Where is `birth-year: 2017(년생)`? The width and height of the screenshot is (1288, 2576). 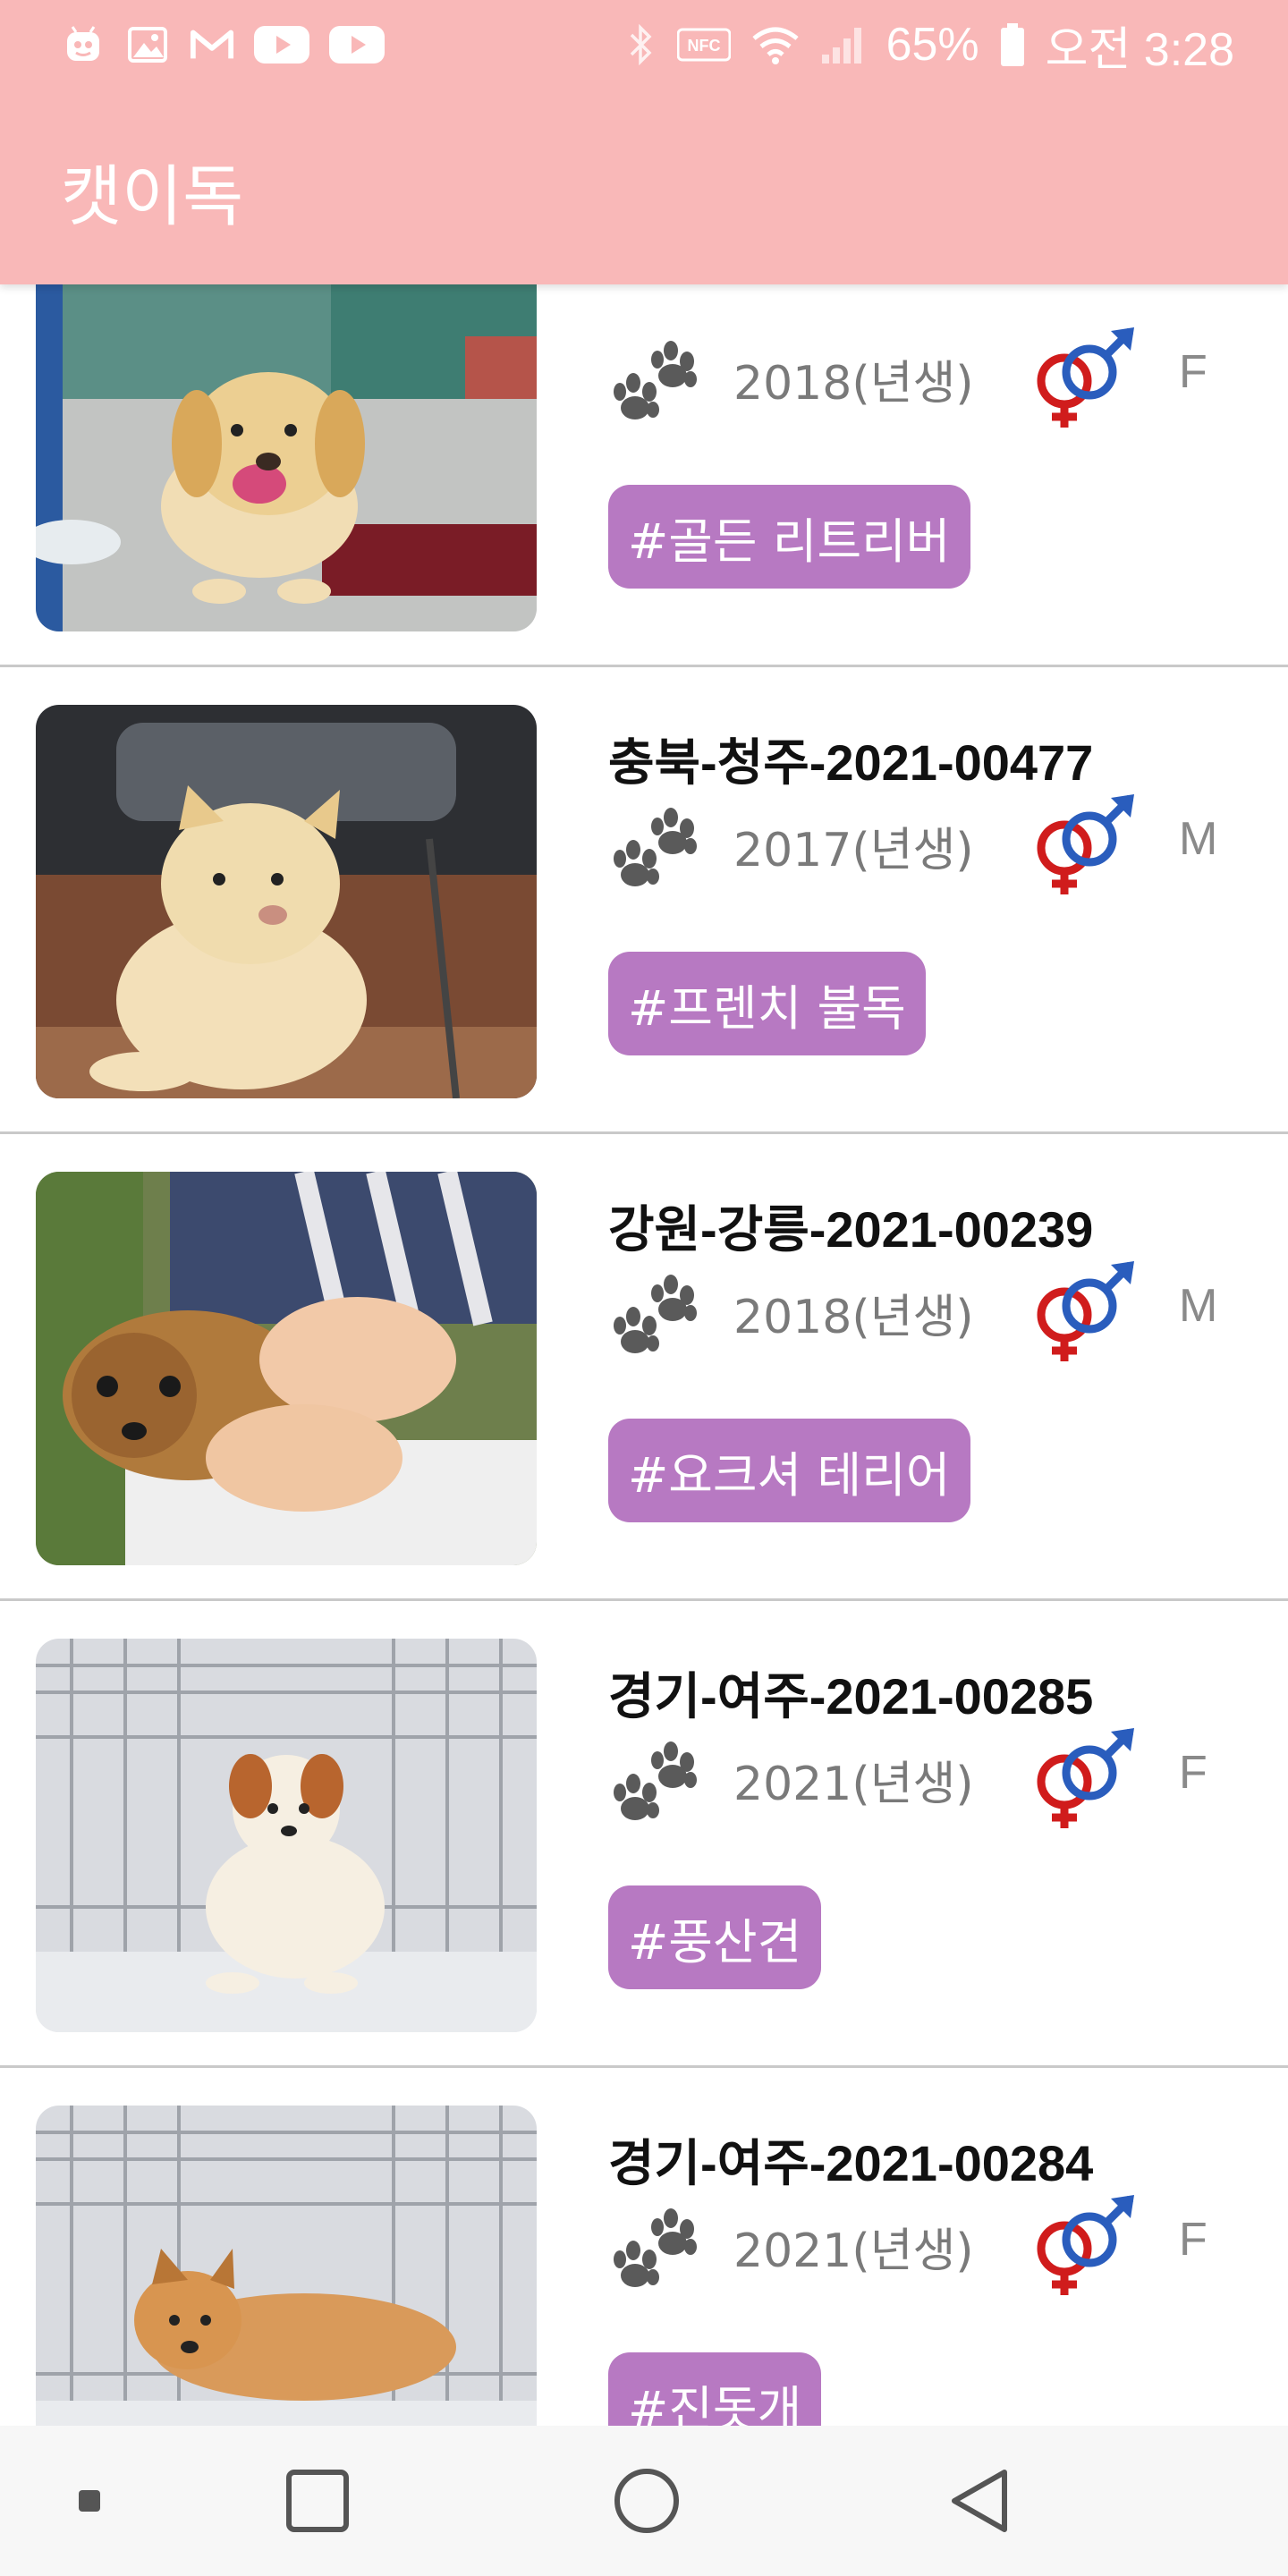
birth-year: 2017(년생) is located at coordinates (853, 850).